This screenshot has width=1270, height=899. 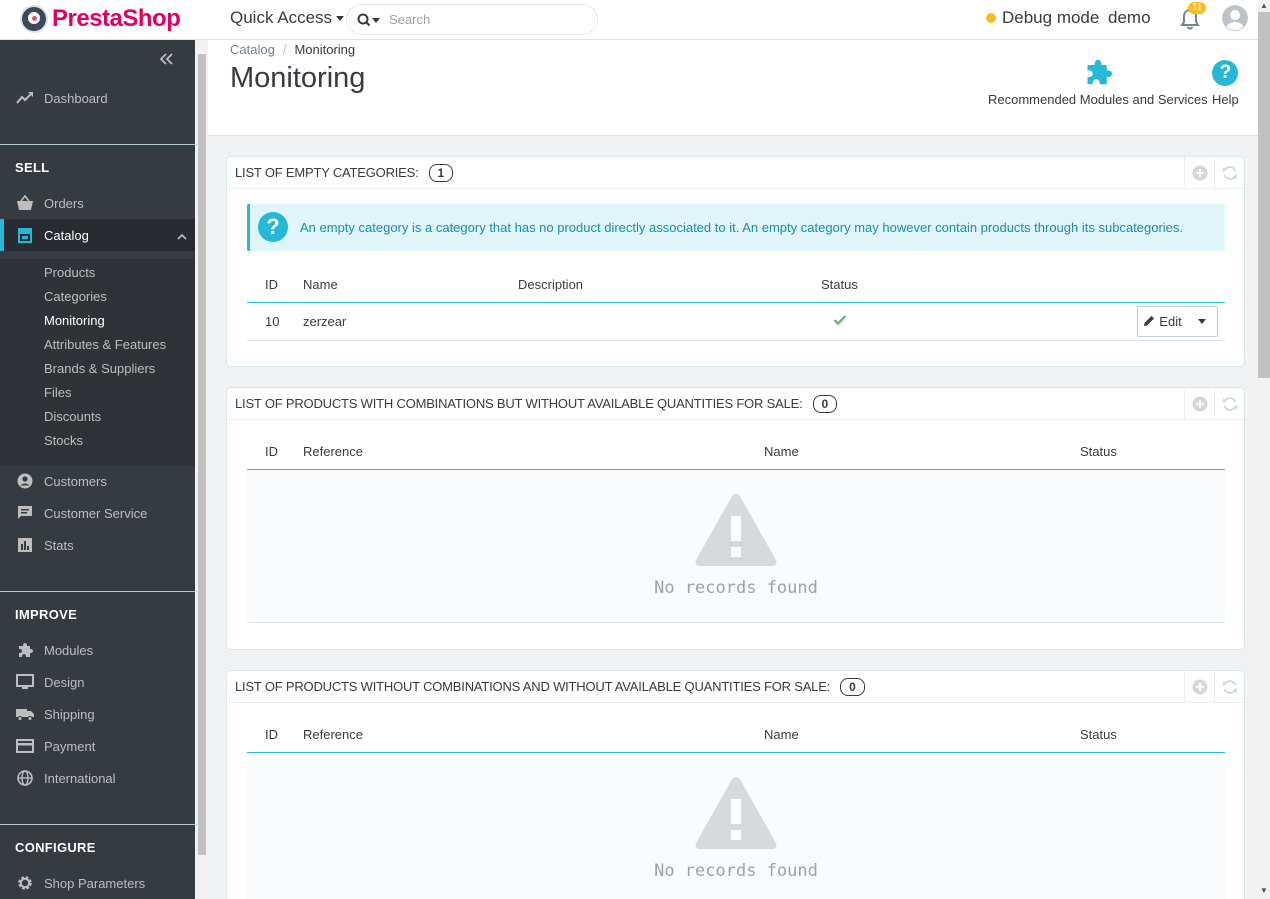 I want to click on gear-icon, so click(x=25, y=883).